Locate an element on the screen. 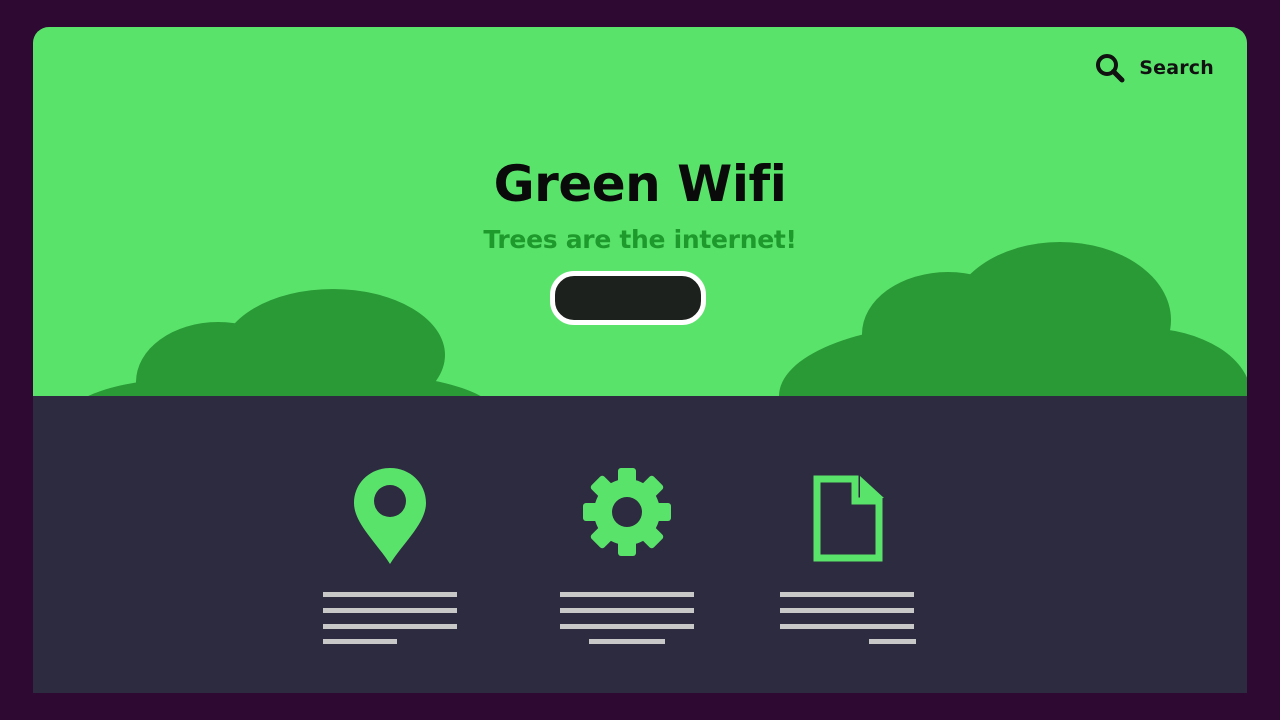 Image resolution: width=1280 pixels, height=720 pixels. search-button: Search is located at coordinates (1154, 68).